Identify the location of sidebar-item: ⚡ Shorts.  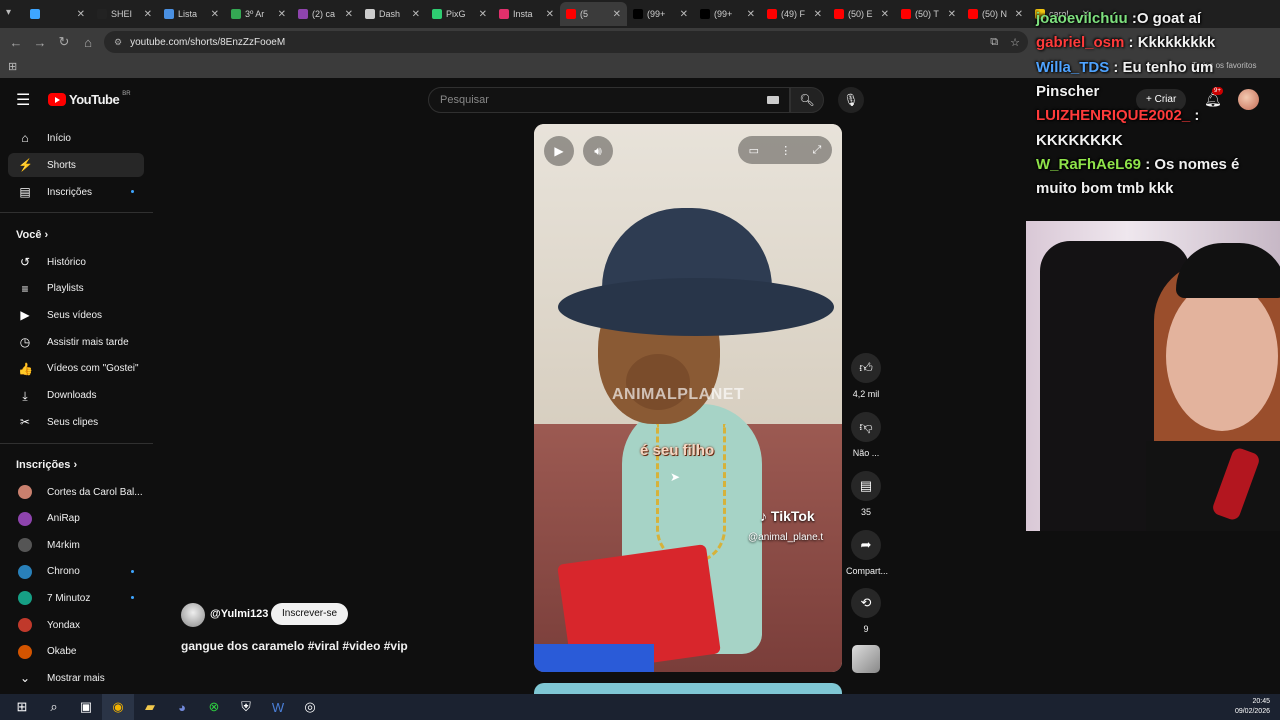
(76, 165).